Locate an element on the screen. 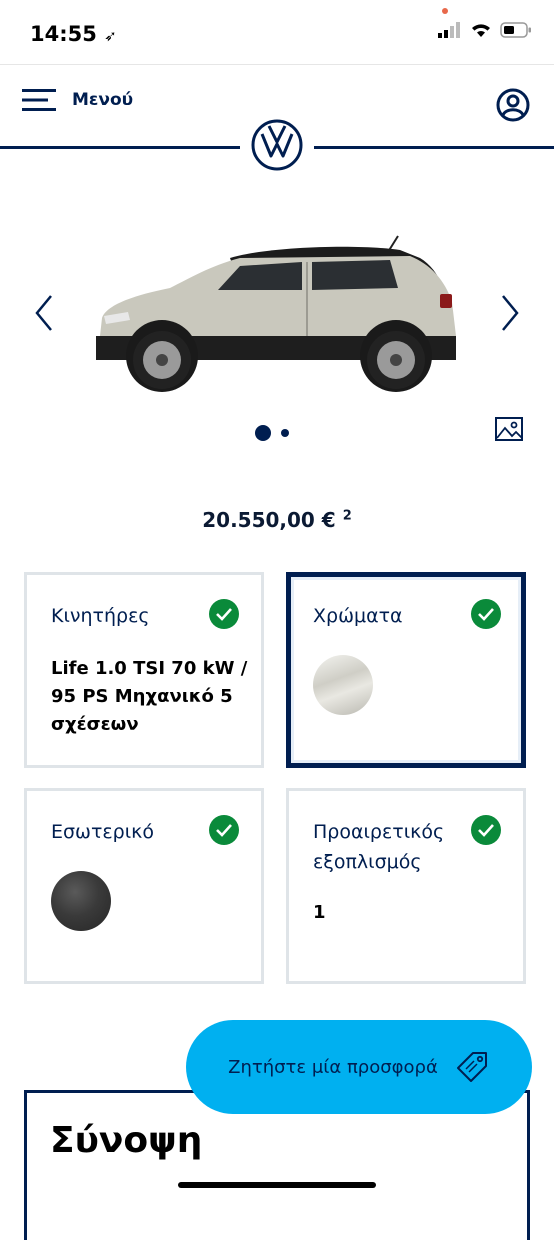  battery-icon is located at coordinates (515, 30).